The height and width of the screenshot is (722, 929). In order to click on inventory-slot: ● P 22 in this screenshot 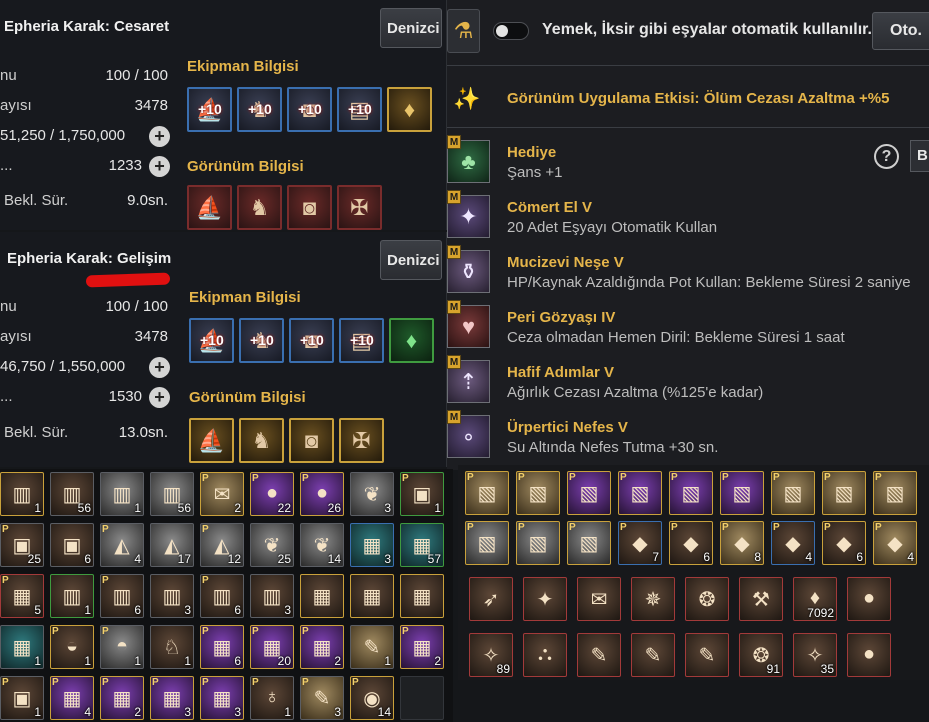, I will do `click(272, 494)`.